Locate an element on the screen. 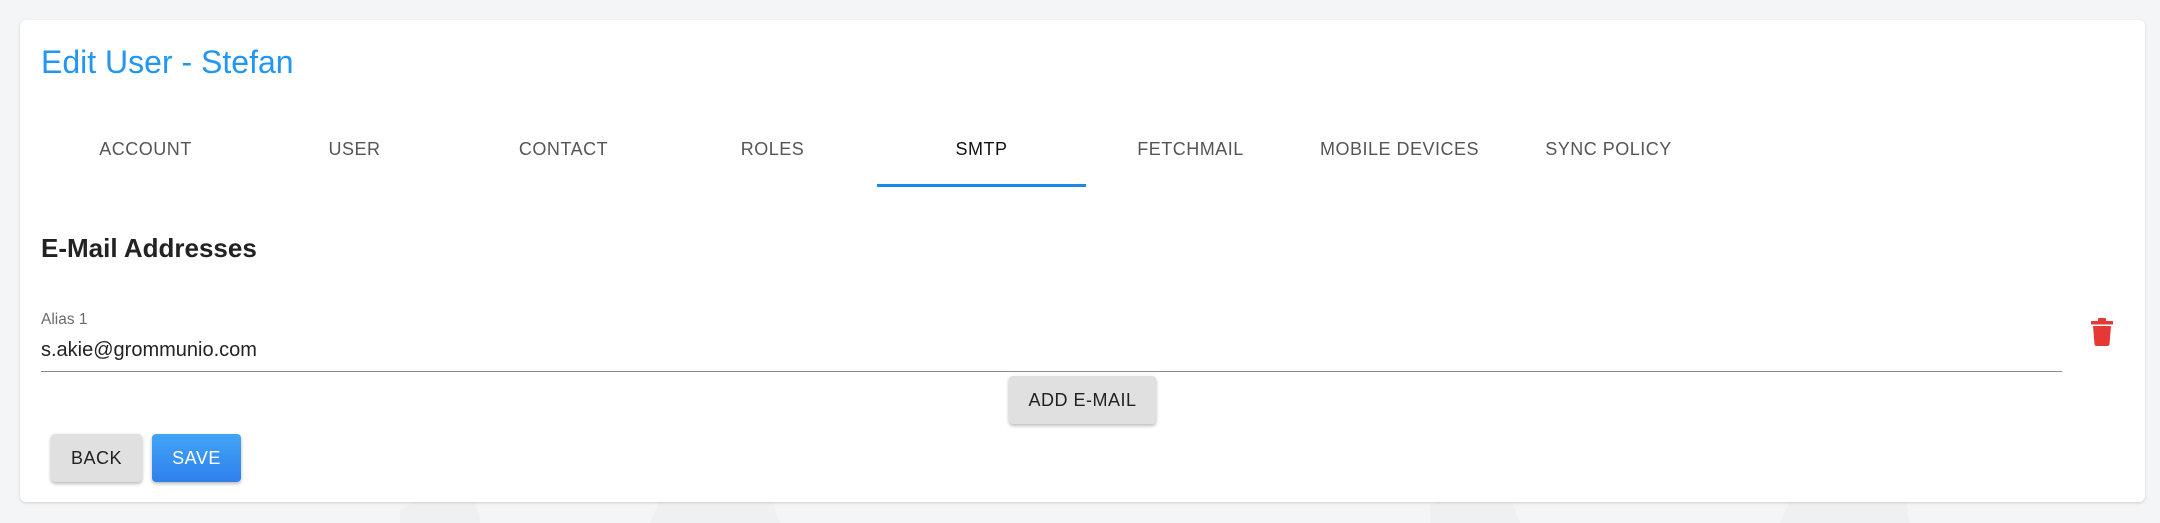 This screenshot has height=523, width=2160. email-addresses-heading: E-Mail Addresses is located at coordinates (149, 248).